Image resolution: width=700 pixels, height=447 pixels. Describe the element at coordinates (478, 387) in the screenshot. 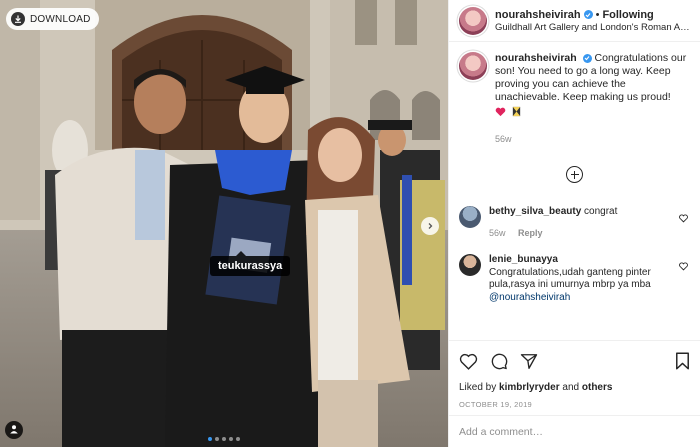

I see `liked-by-prefix: Liked by` at that location.